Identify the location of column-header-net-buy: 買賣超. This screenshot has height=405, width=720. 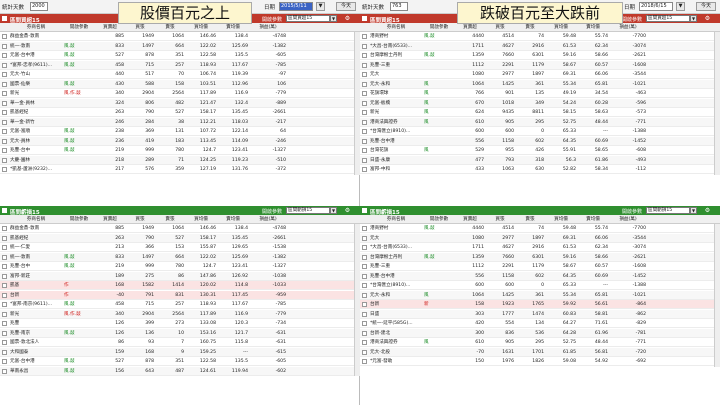
(470, 27).